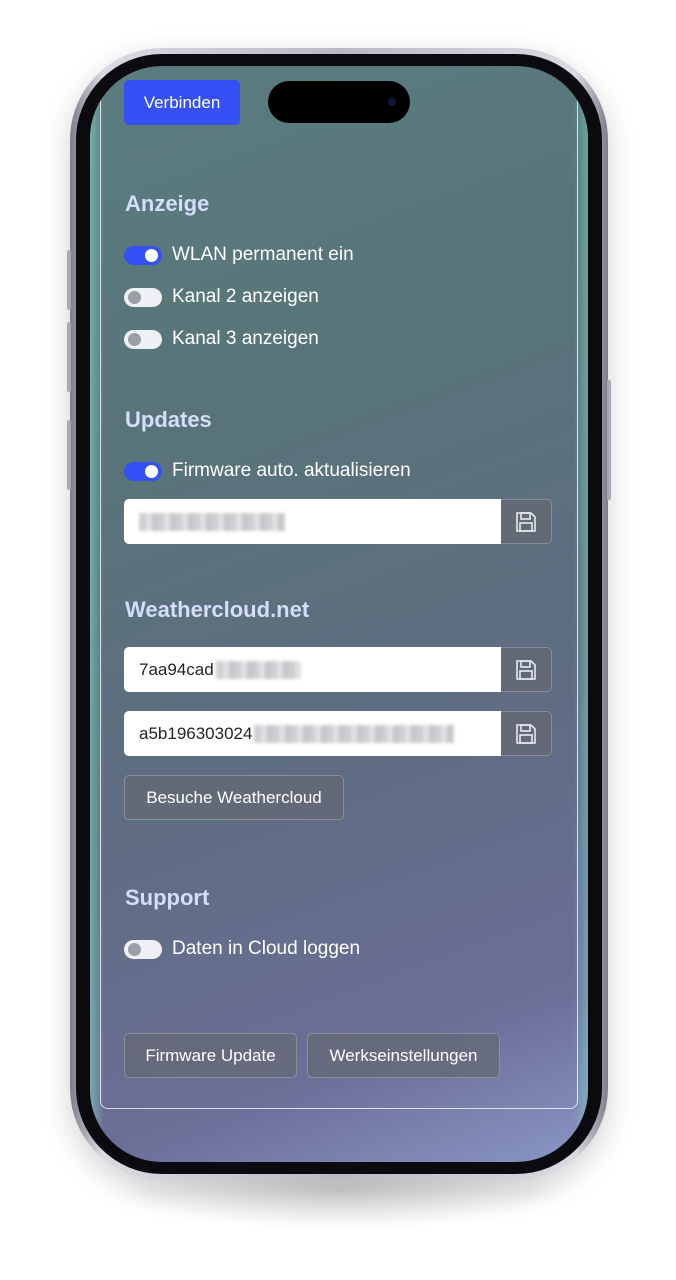 This screenshot has height=1280, width=676. Describe the element at coordinates (143, 471) in the screenshot. I see `firmware-auto-update-toggle` at that location.